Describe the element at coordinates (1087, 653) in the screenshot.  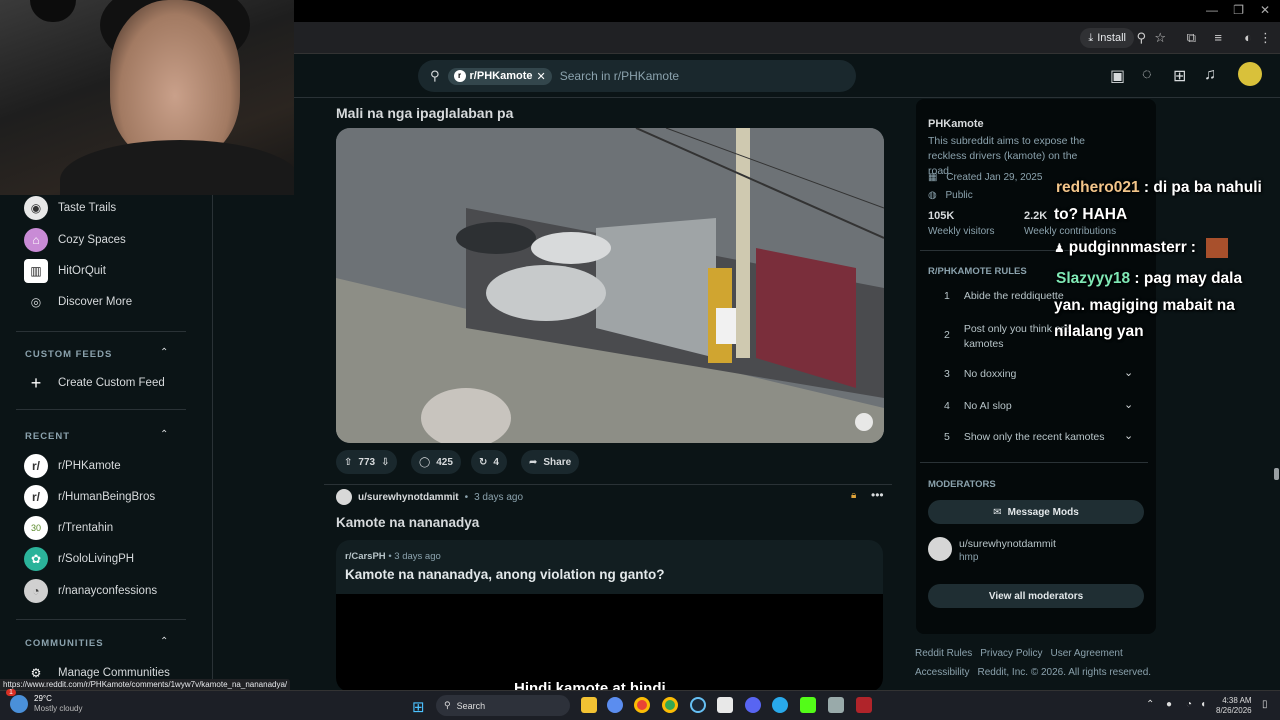
I see `footer-link: User Agreement` at that location.